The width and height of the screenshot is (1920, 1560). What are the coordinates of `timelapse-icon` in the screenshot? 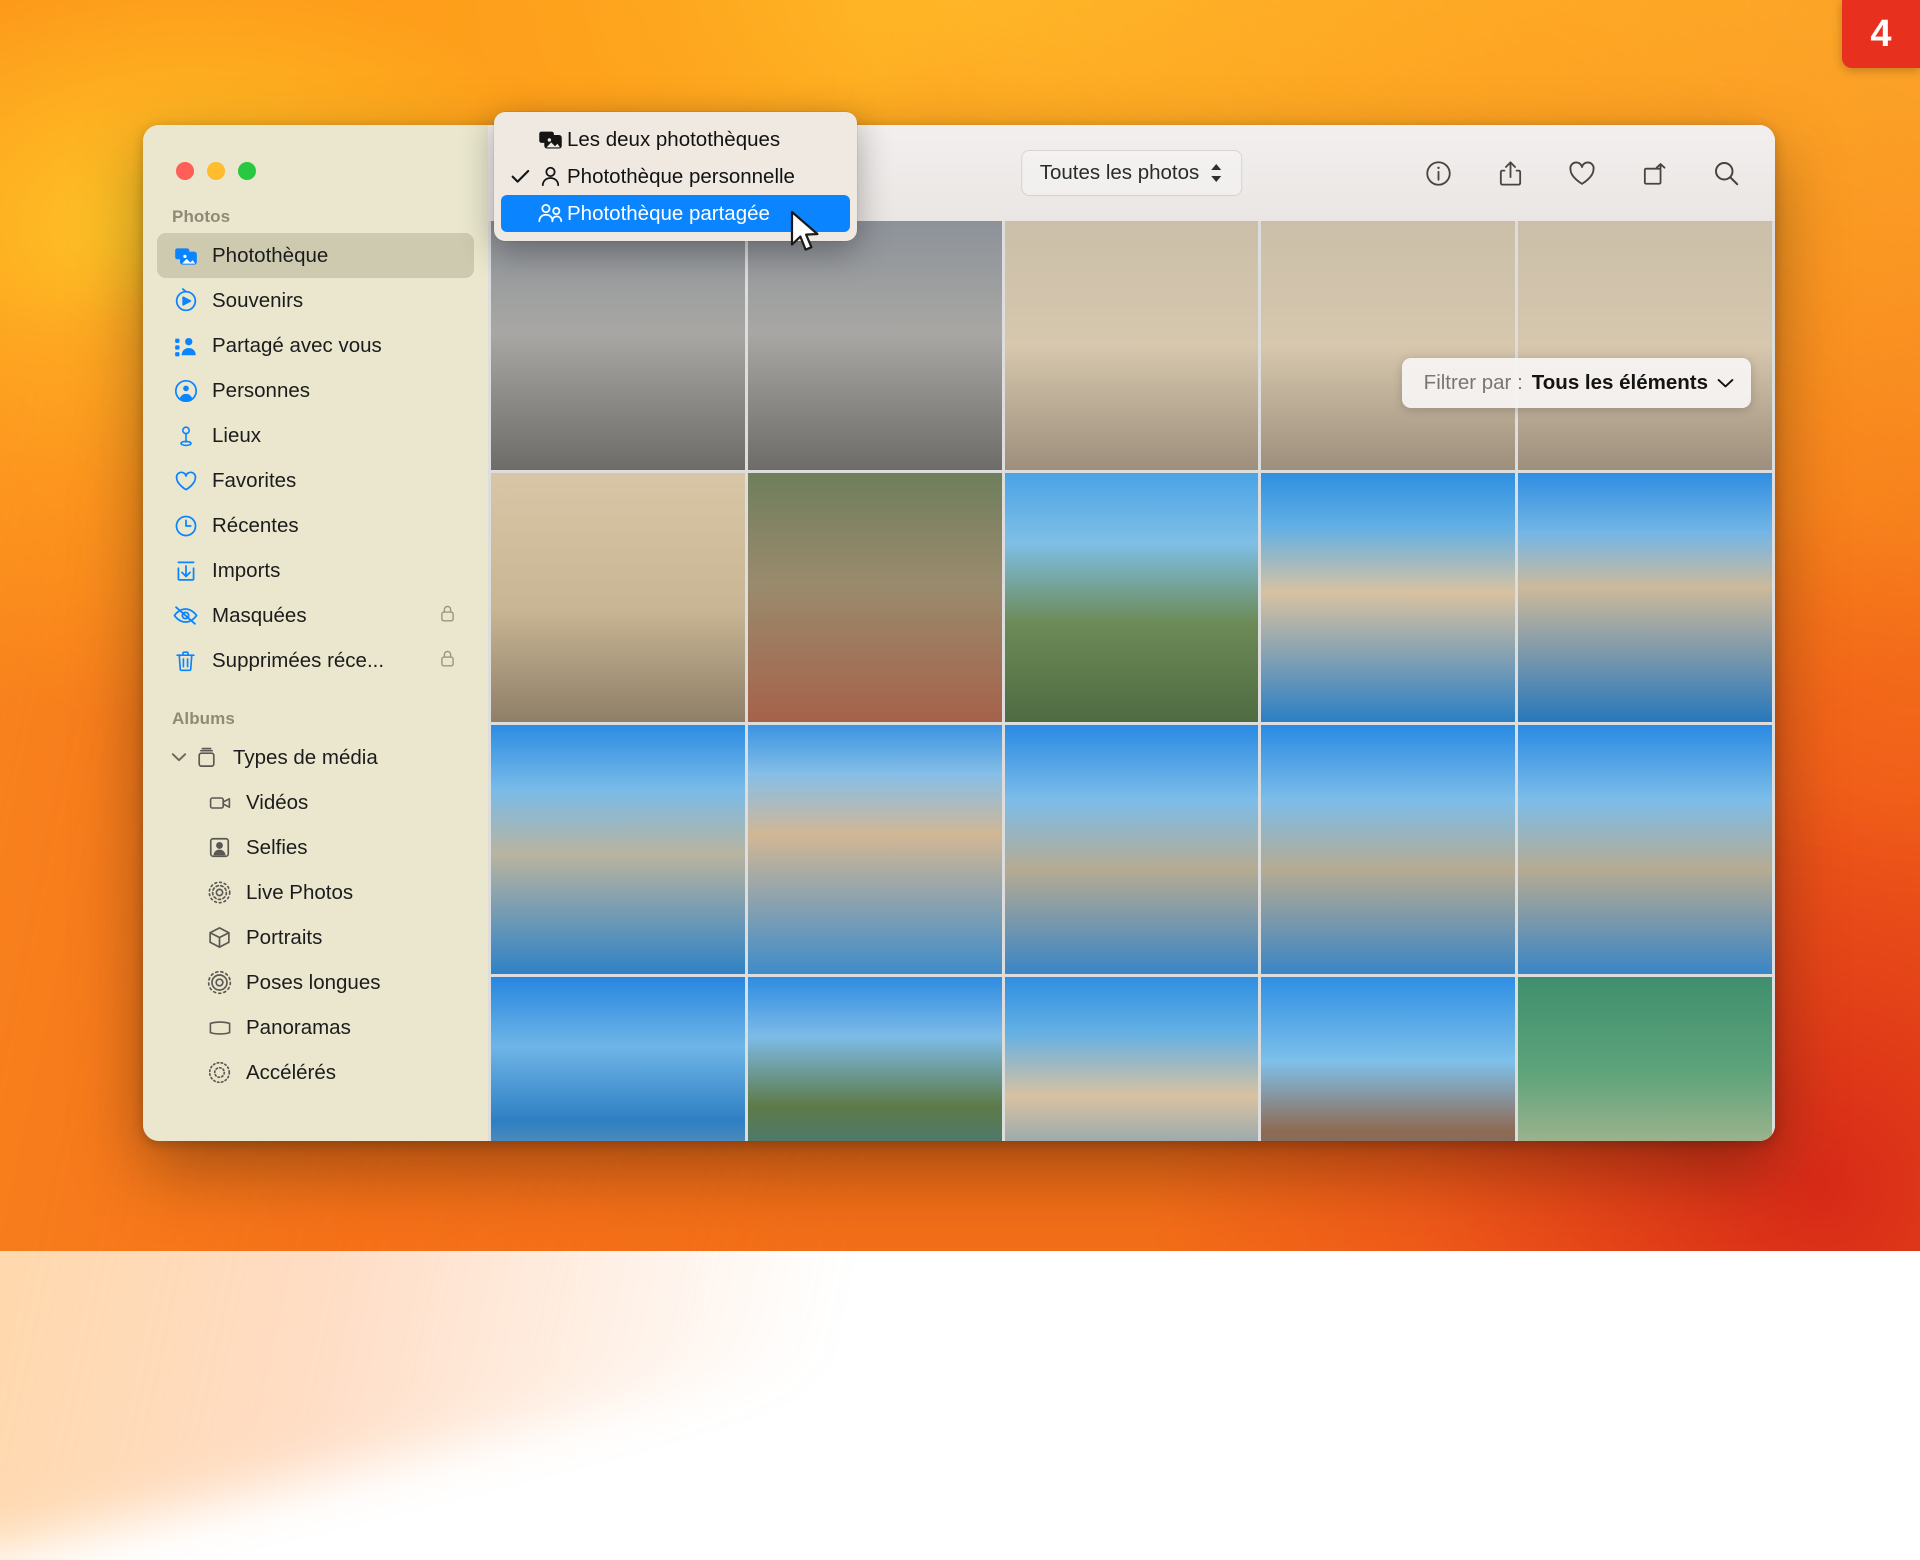 It's located at (219, 1072).